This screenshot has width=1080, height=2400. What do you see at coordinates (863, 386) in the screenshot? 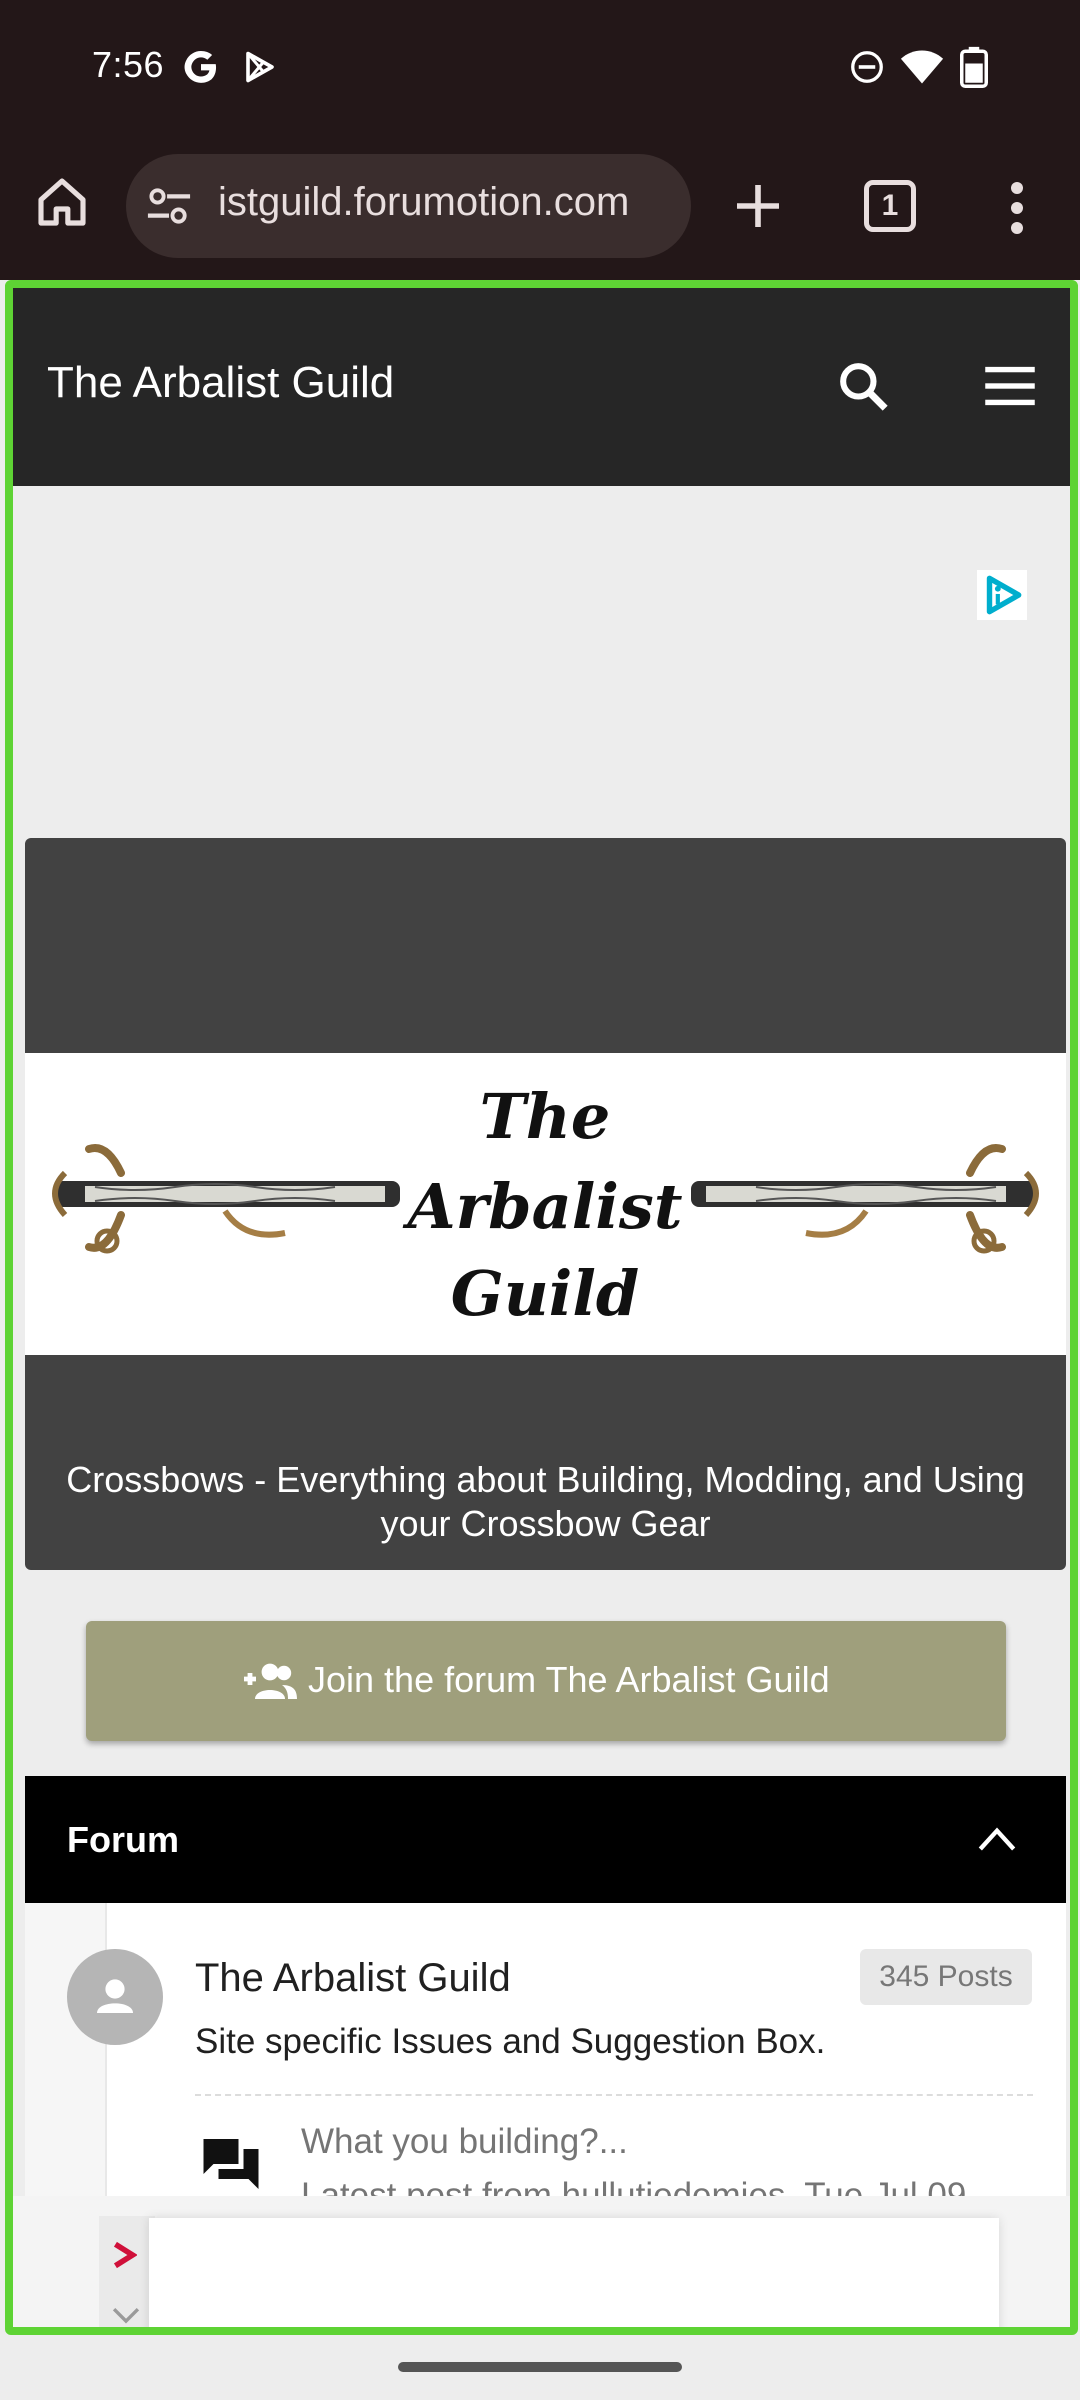
I see `search-icon` at bounding box center [863, 386].